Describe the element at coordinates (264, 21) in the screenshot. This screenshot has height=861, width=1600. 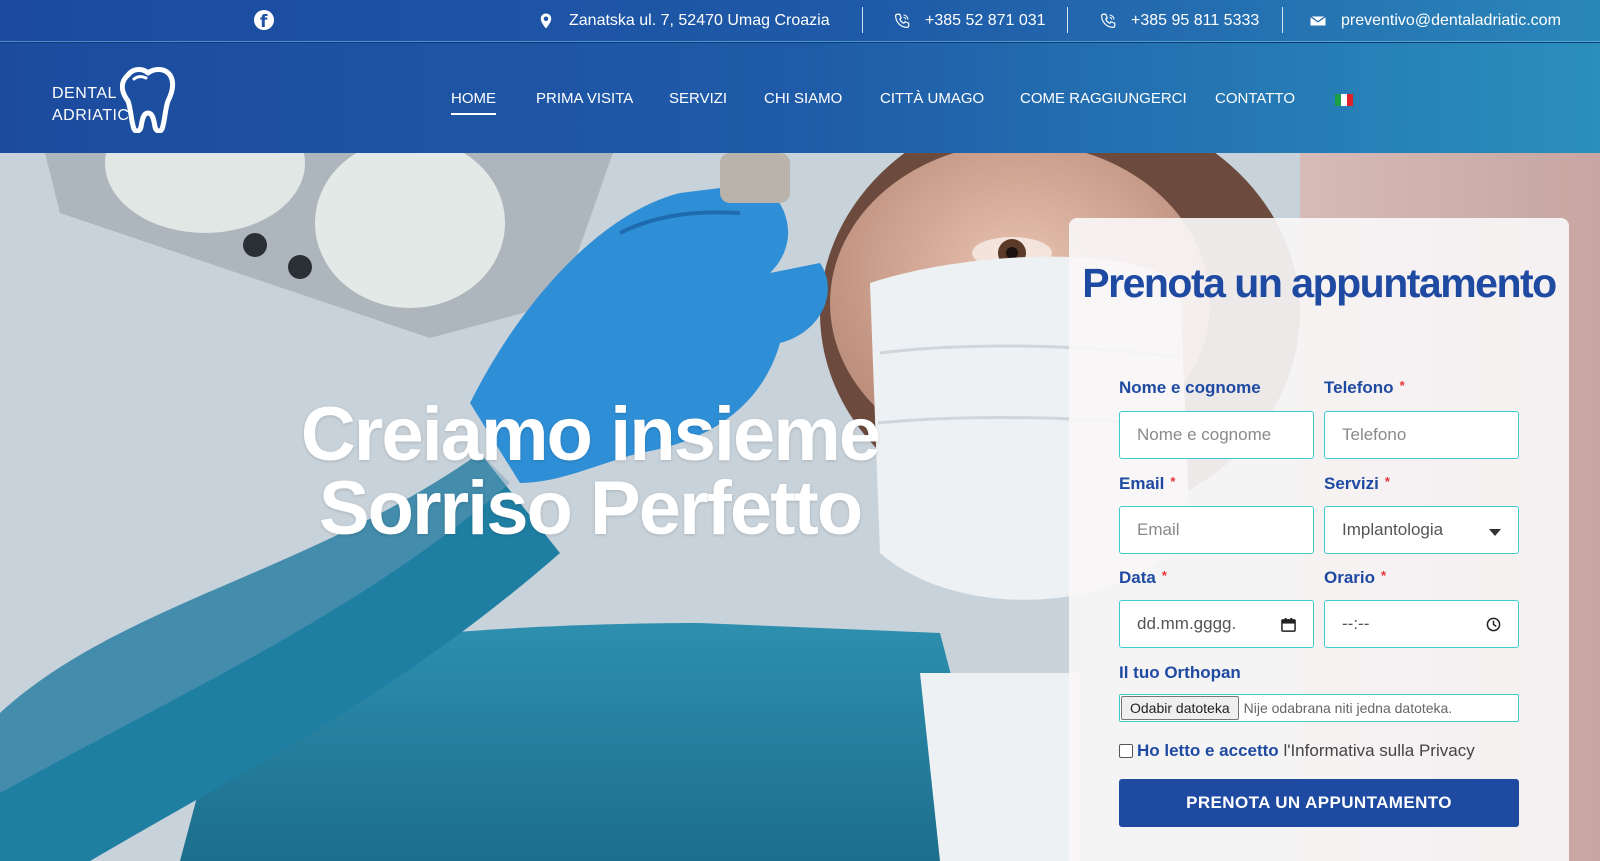
I see `facebook-icon: f` at that location.